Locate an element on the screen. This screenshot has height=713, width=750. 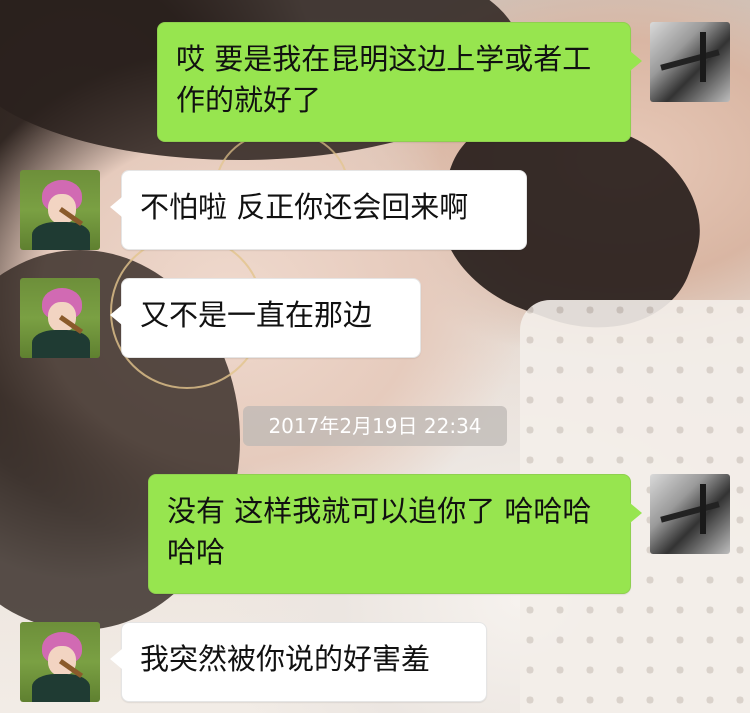
message-bubble-outgoing: 没有 这样我就可以追你了 哈哈哈哈哈 is located at coordinates (395, 534).